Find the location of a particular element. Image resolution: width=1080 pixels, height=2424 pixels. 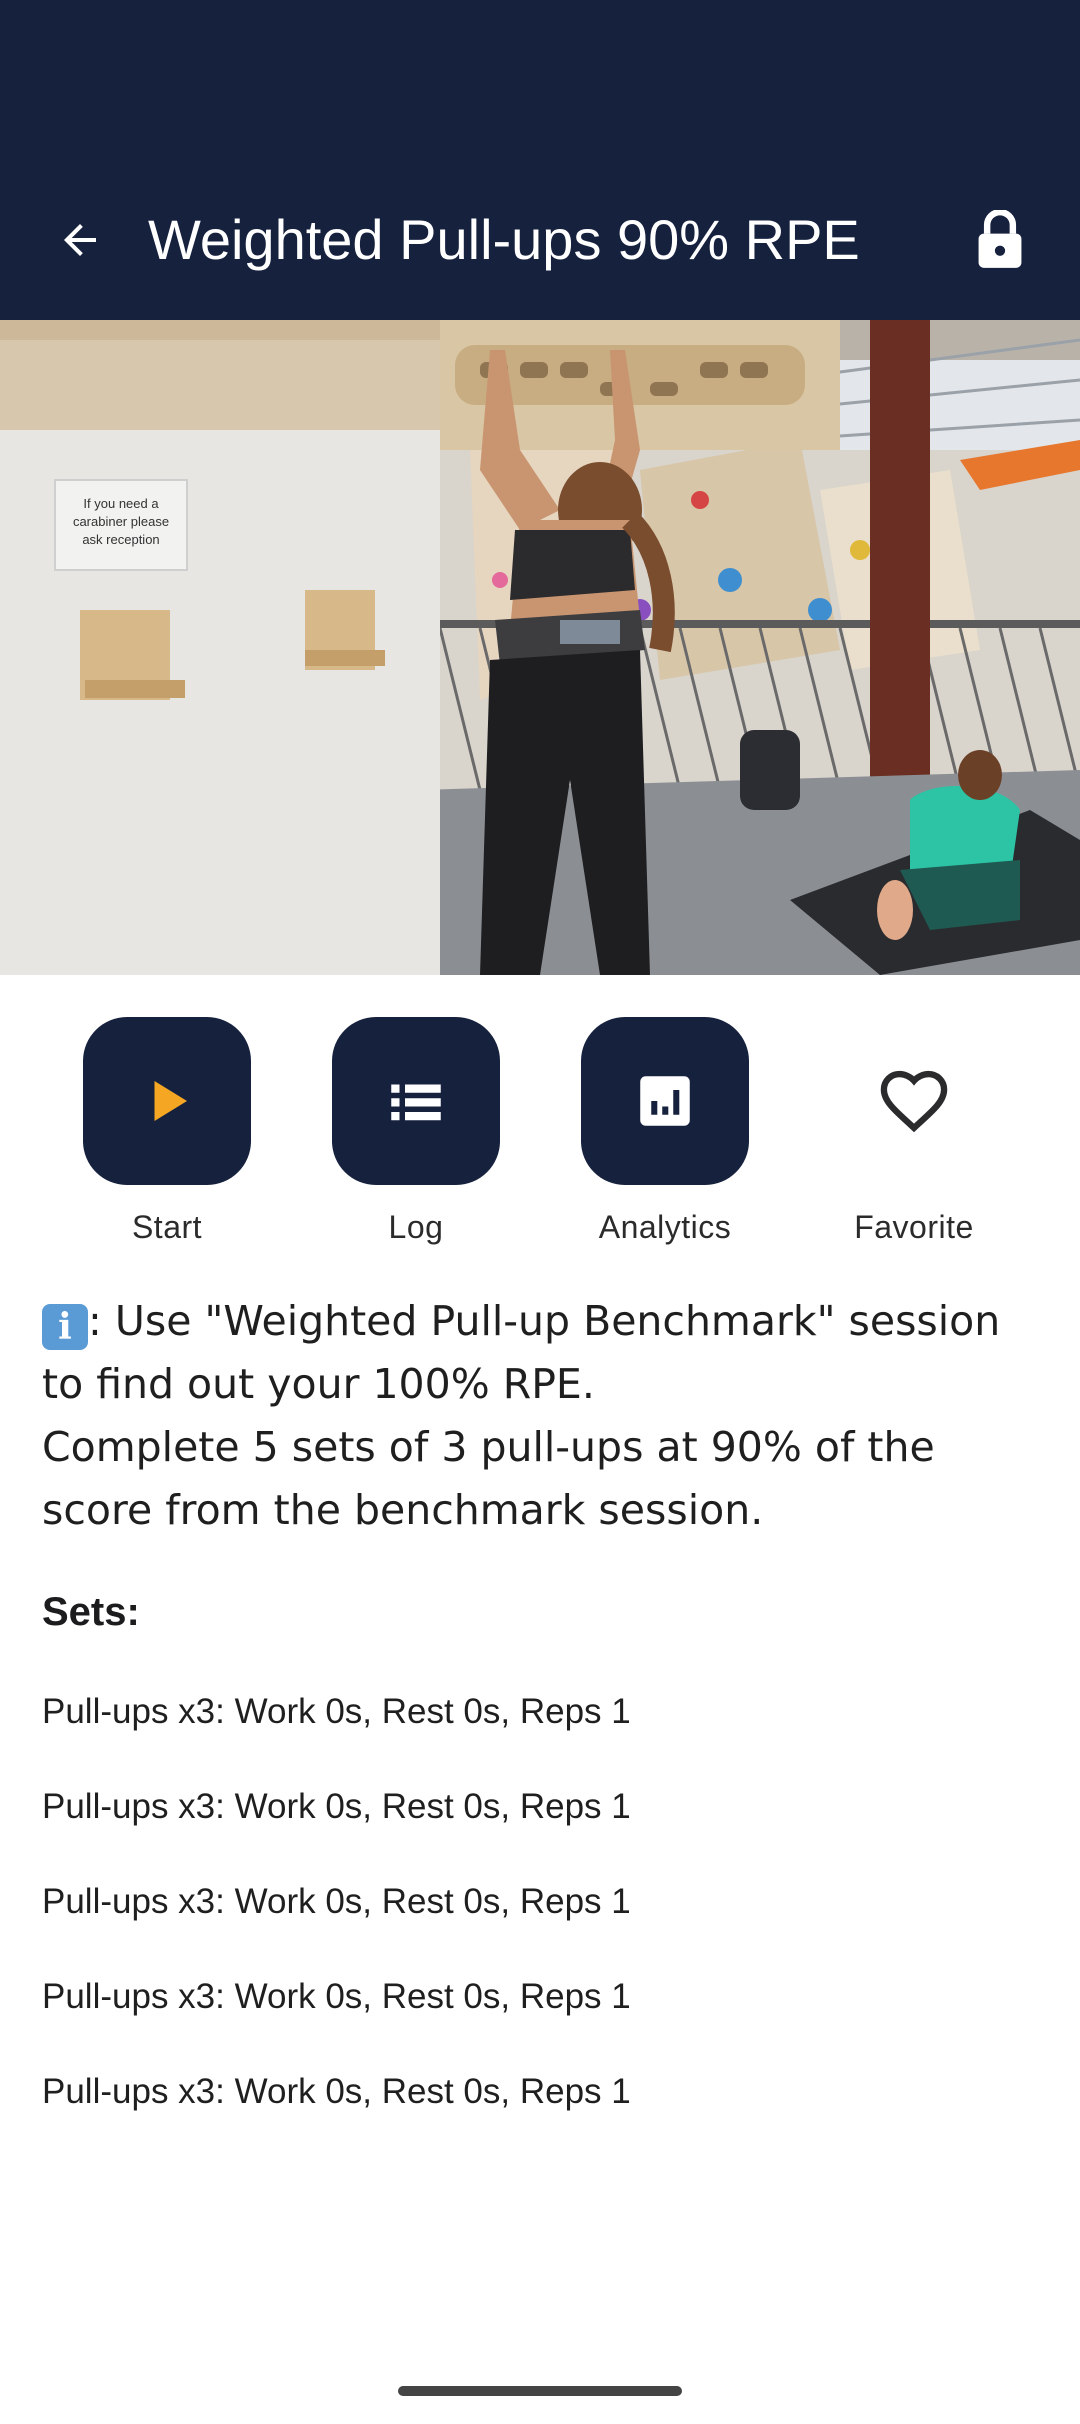

start-action: Start is located at coordinates (167, 1131).